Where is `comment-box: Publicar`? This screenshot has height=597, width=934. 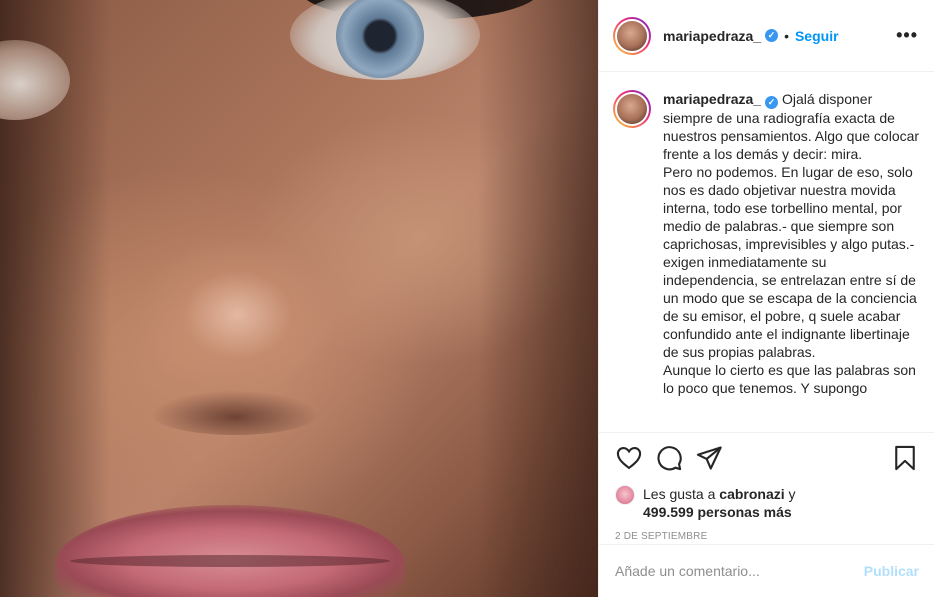 comment-box: Publicar is located at coordinates (766, 570).